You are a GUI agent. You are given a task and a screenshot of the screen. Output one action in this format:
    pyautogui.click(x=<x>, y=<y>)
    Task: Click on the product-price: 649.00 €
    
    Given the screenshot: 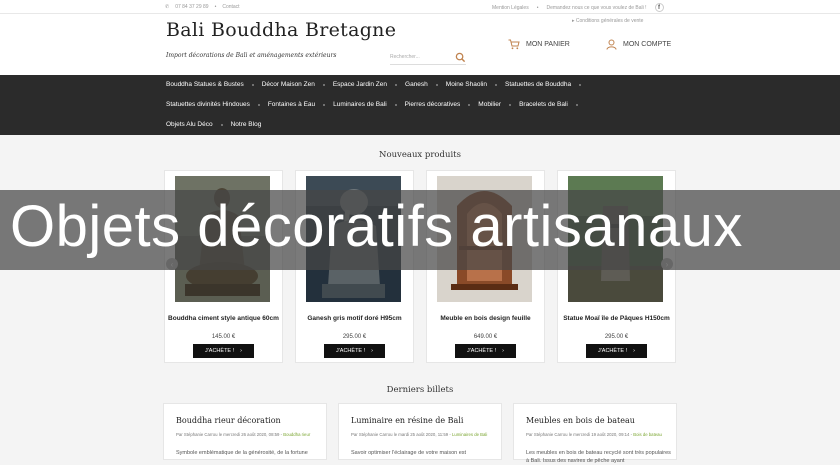 What is the action you would take?
    pyautogui.click(x=485, y=337)
    